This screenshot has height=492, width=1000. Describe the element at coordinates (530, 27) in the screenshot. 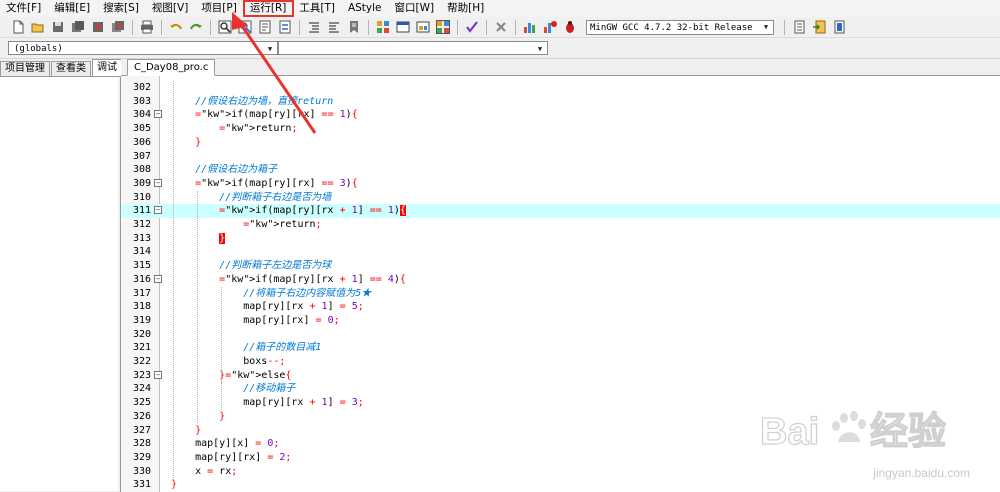

I see `profile-icon` at that location.